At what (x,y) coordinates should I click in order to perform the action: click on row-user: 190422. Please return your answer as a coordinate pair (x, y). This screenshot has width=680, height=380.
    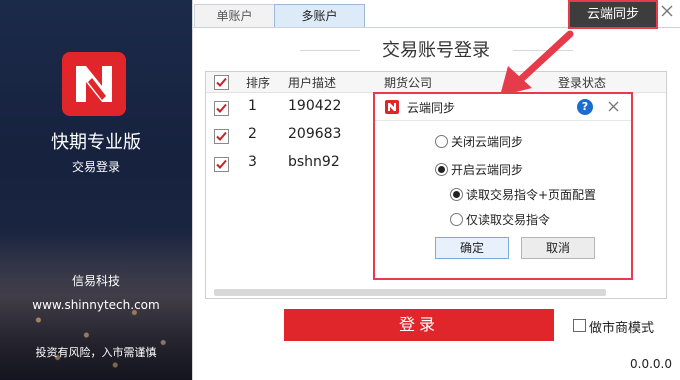
    Looking at the image, I should click on (315, 106).